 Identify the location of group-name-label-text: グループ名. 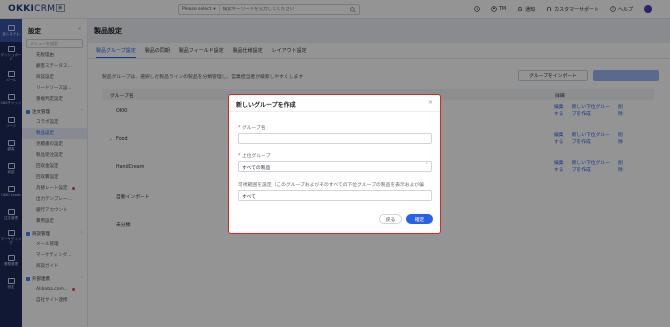
(253, 128).